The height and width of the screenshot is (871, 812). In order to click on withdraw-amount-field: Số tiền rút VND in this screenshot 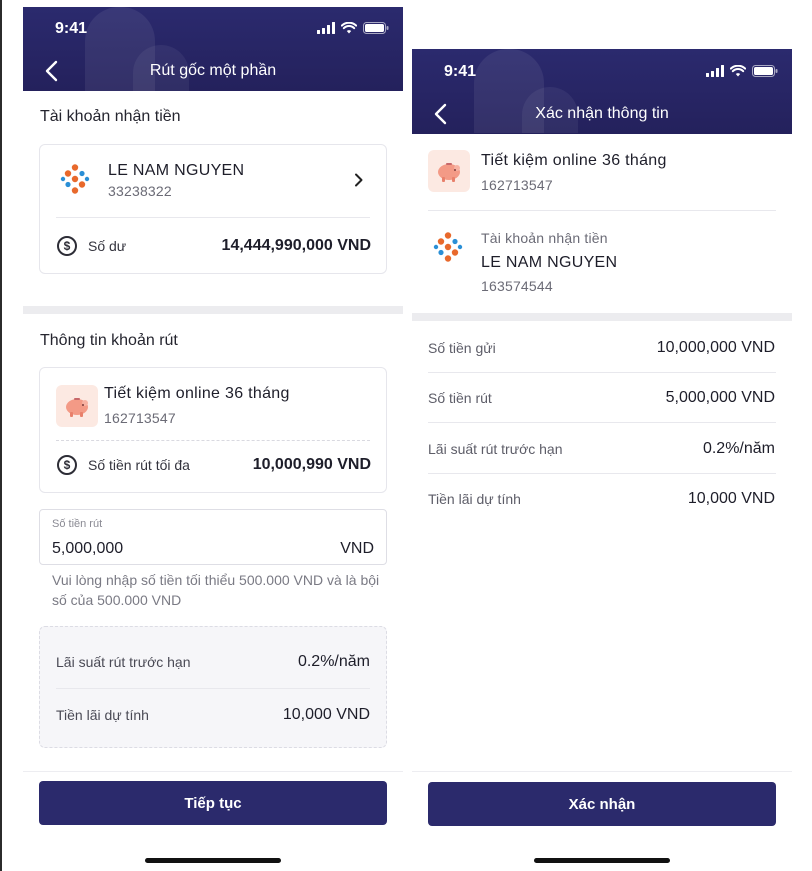, I will do `click(213, 537)`.